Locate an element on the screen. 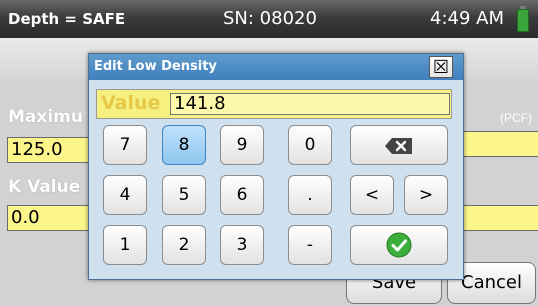  k-value-field: 0.0 is located at coordinates (49, 218).